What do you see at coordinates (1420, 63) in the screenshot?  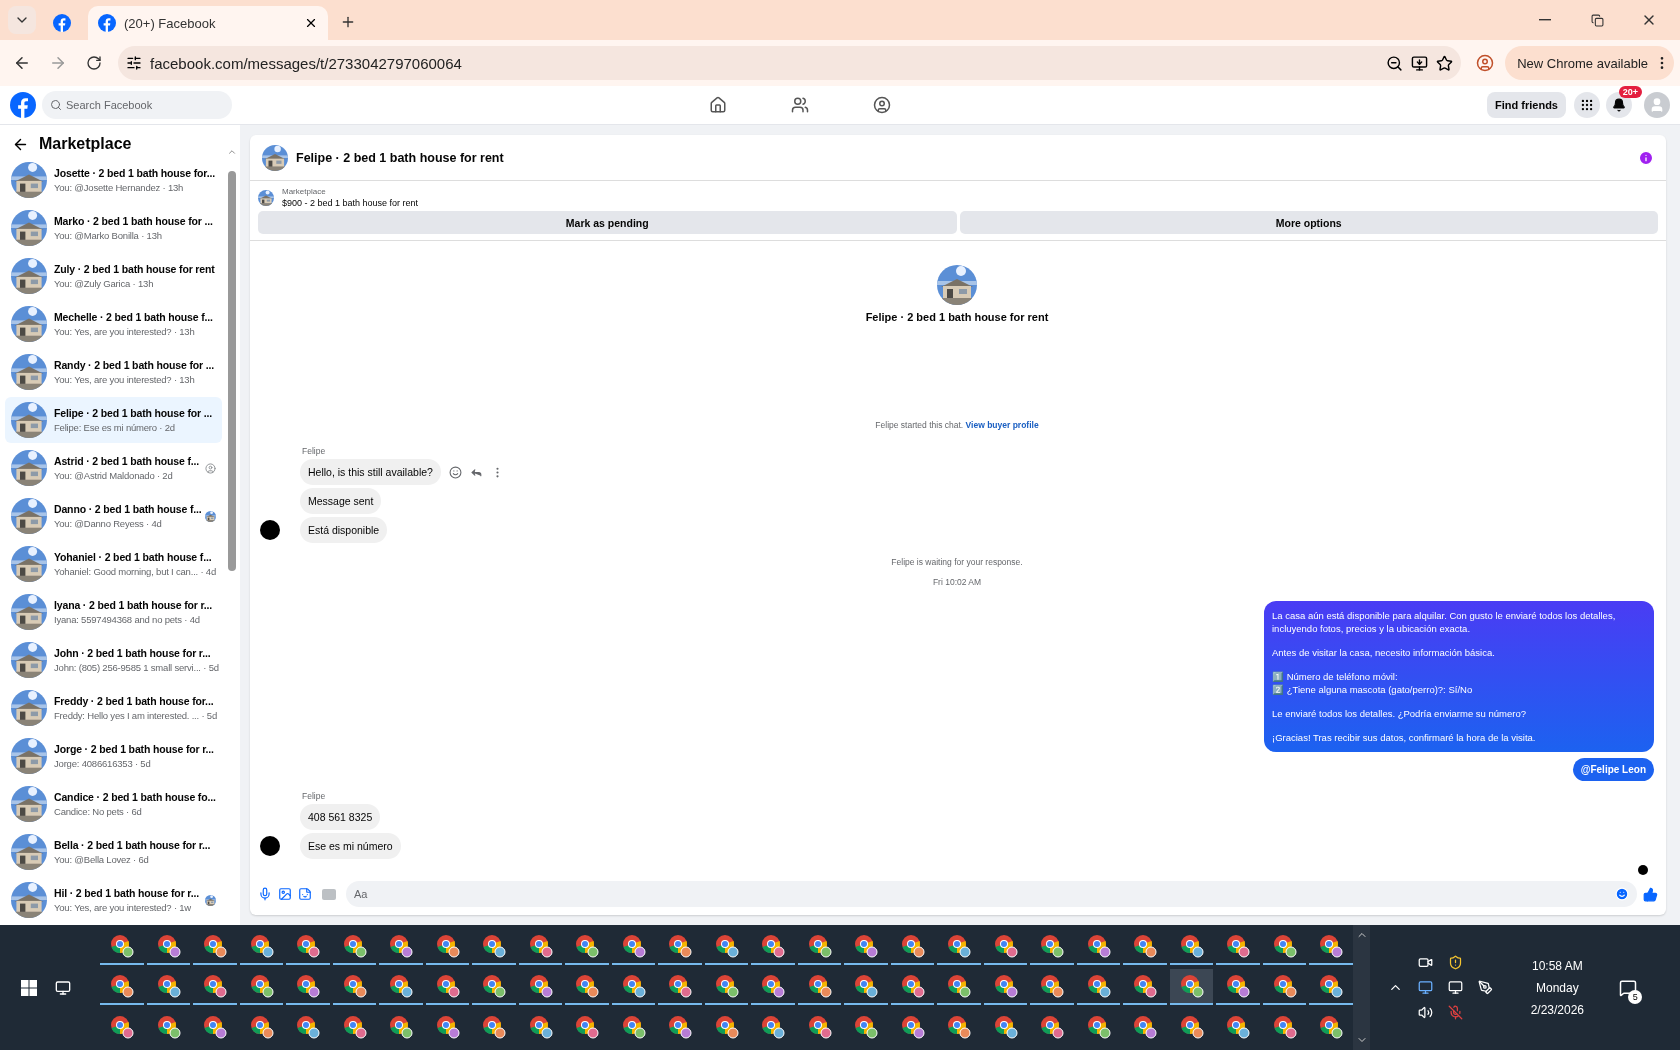 I see `install-icon` at bounding box center [1420, 63].